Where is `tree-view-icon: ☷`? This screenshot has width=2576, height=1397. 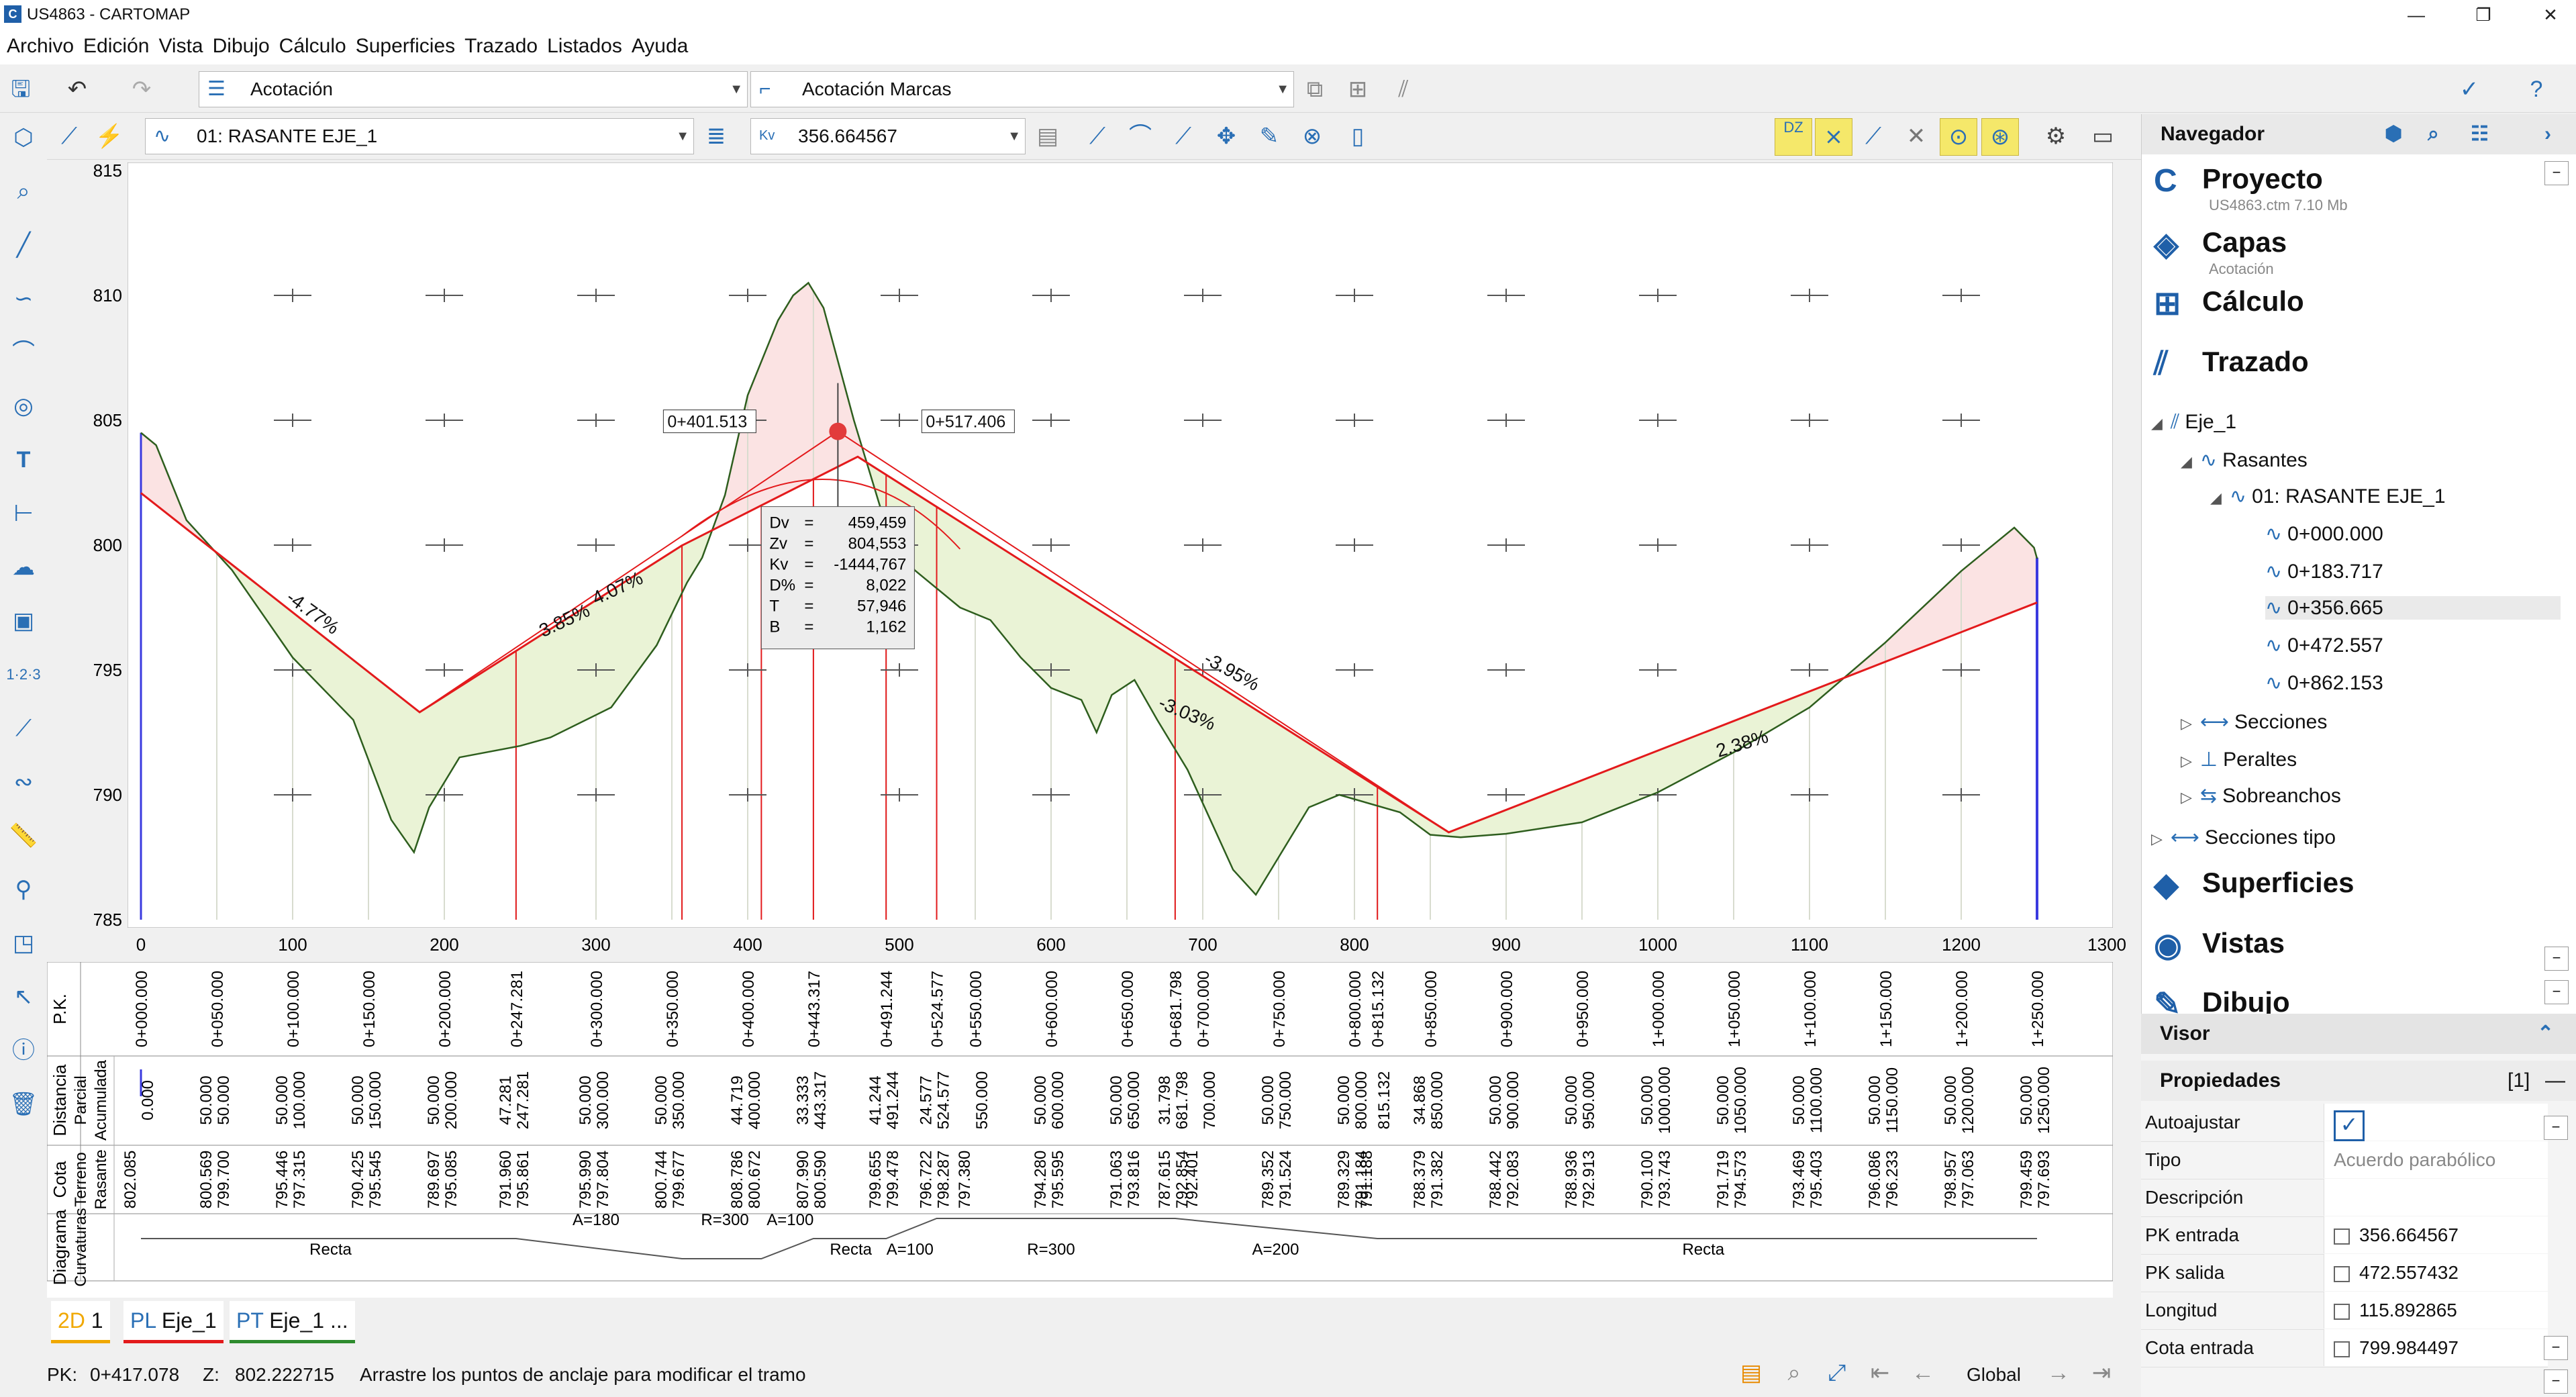 tree-view-icon: ☷ is located at coordinates (2480, 134).